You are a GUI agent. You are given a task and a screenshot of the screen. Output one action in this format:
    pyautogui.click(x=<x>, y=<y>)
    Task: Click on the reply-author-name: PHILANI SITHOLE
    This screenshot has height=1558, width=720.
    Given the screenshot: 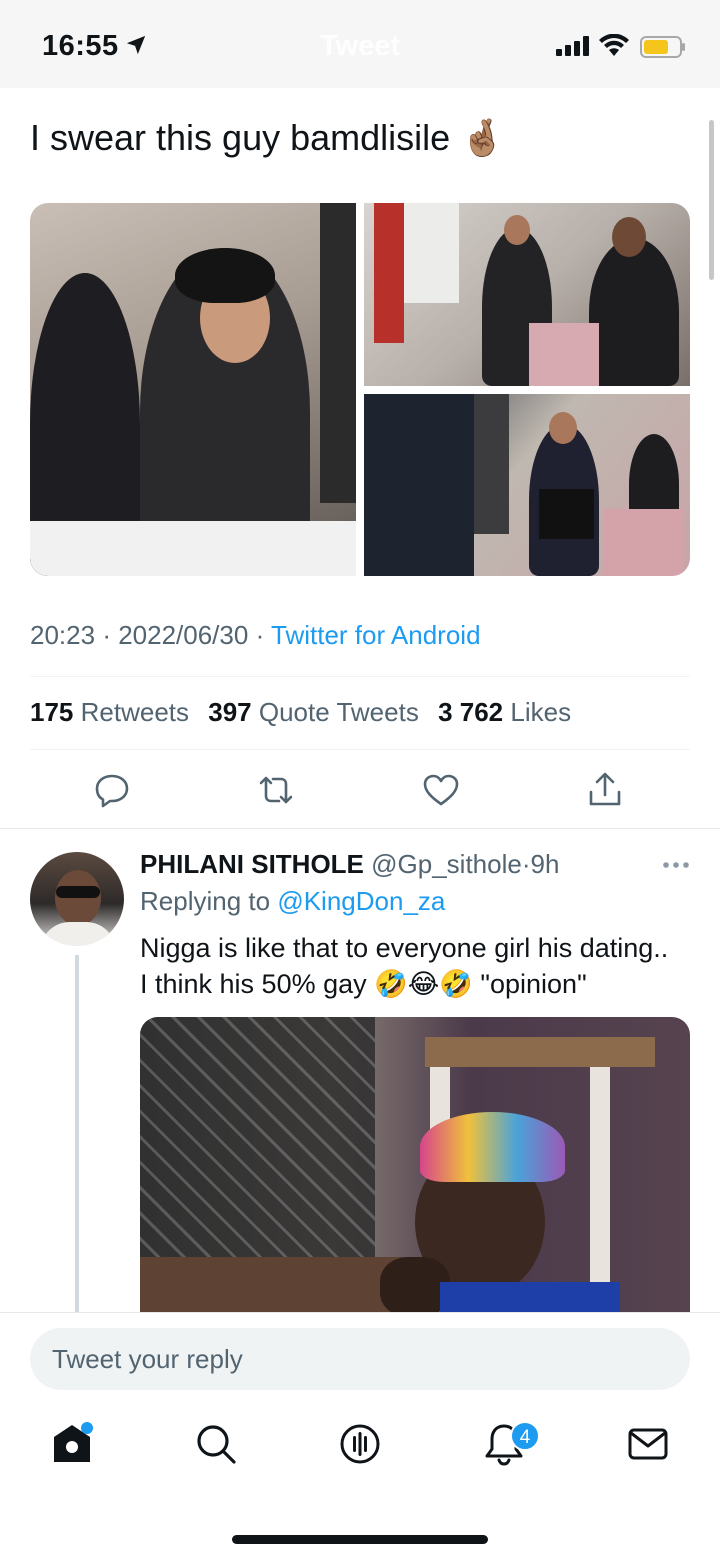 What is the action you would take?
    pyautogui.click(x=252, y=864)
    